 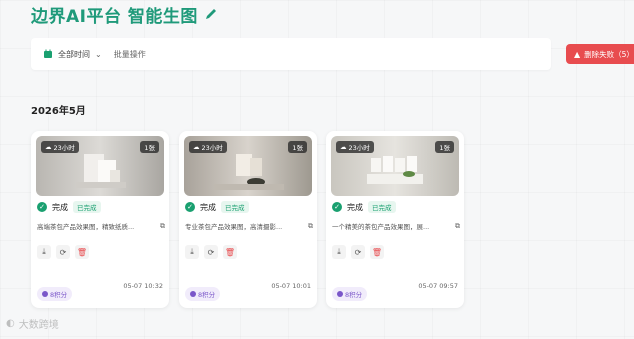 What do you see at coordinates (211, 14) in the screenshot?
I see `edit-pencil-icon` at bounding box center [211, 14].